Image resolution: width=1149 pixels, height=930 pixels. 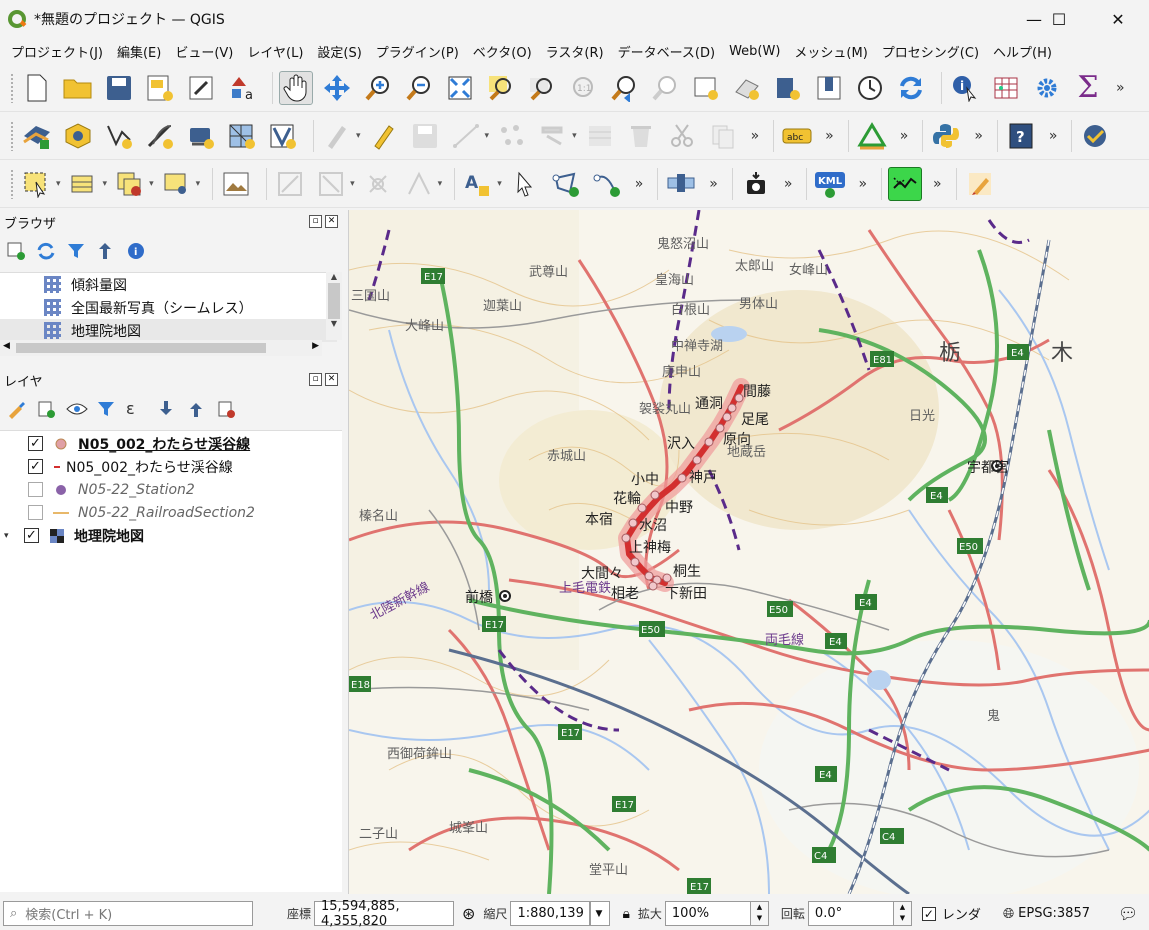 I want to click on photo-capture-icon, so click(x=756, y=184).